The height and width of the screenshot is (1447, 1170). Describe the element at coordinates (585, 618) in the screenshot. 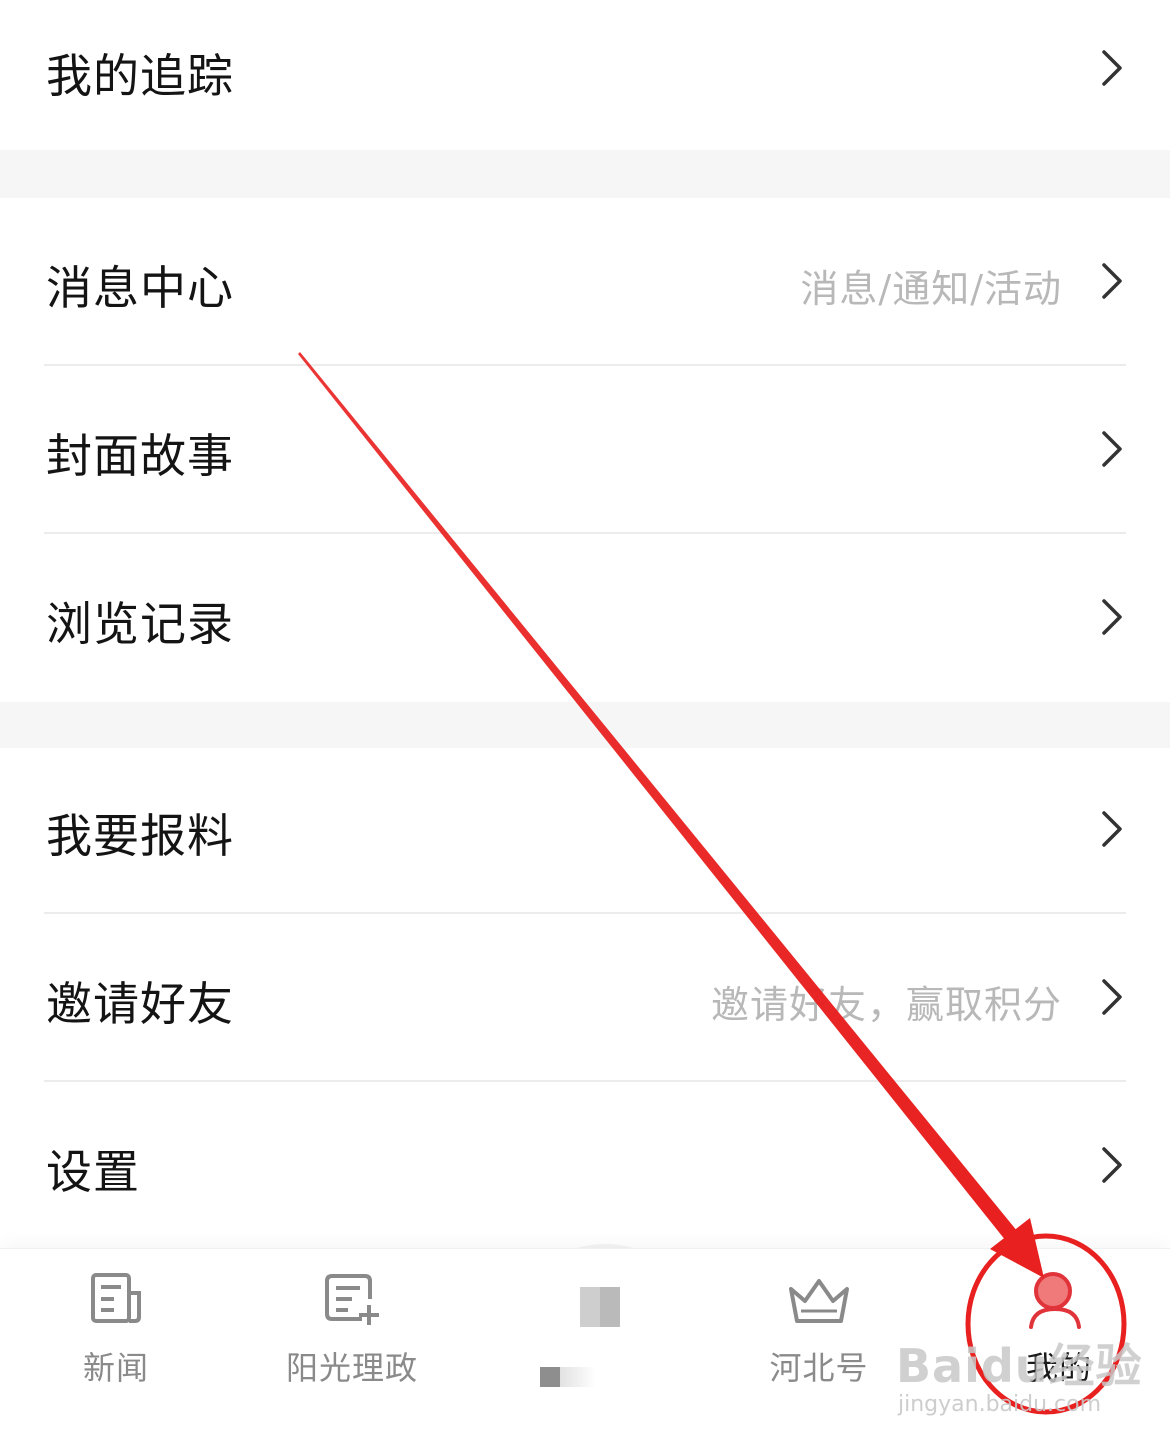

I see `menu-item-browse-history: 浏览记录` at that location.